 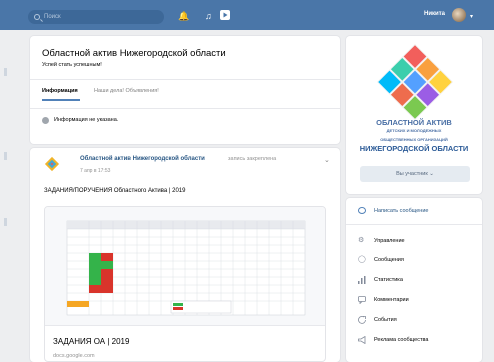 I want to click on logo-text-line2: ДЕТСКИХ И МОЛОДЕЖНЫХ, so click(x=414, y=130).